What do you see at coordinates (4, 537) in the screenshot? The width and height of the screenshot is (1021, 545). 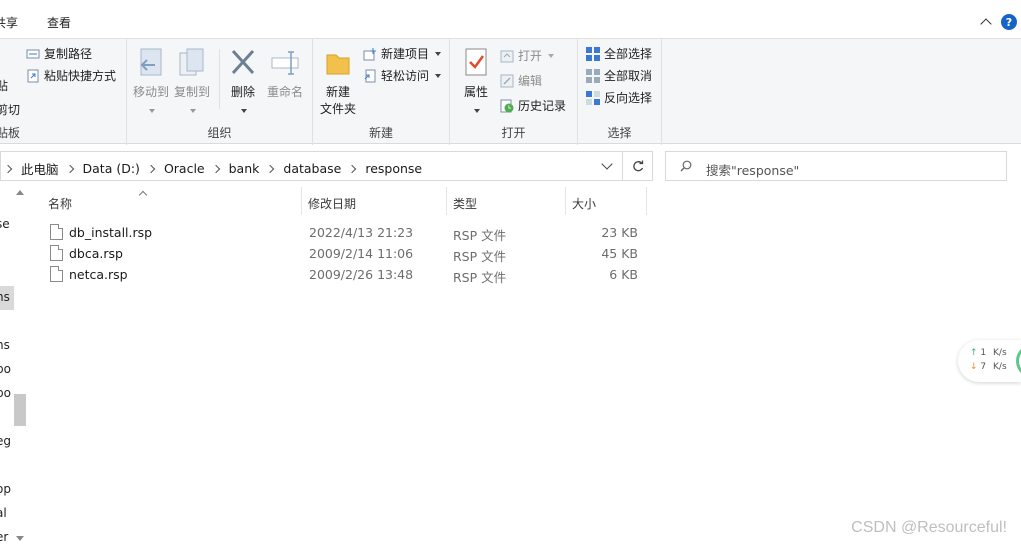 I see `nav-item: er` at bounding box center [4, 537].